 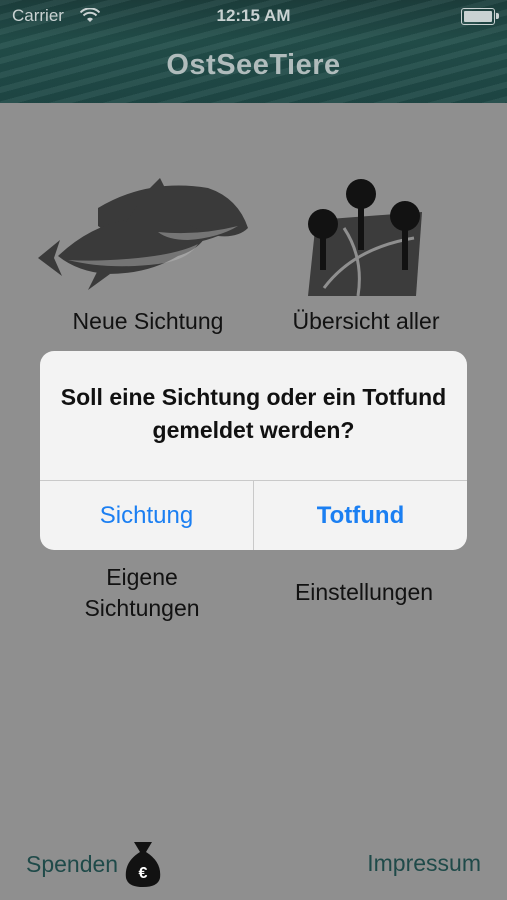 What do you see at coordinates (365, 237) in the screenshot?
I see `map-pins-icon` at bounding box center [365, 237].